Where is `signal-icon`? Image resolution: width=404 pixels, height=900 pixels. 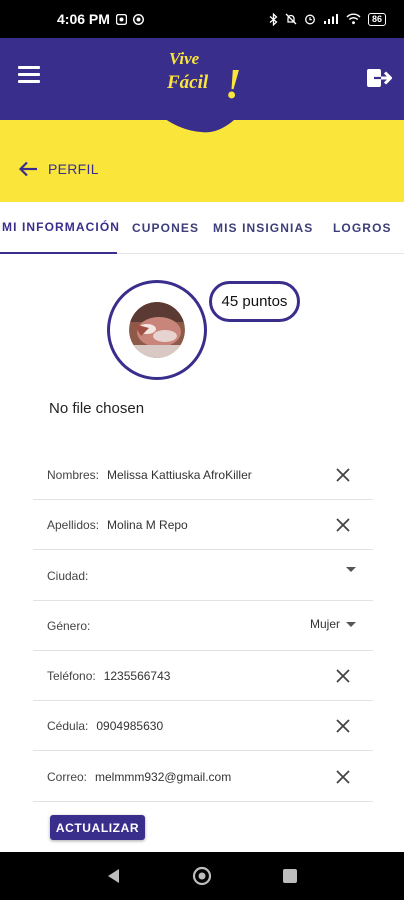 signal-icon is located at coordinates (330, 19).